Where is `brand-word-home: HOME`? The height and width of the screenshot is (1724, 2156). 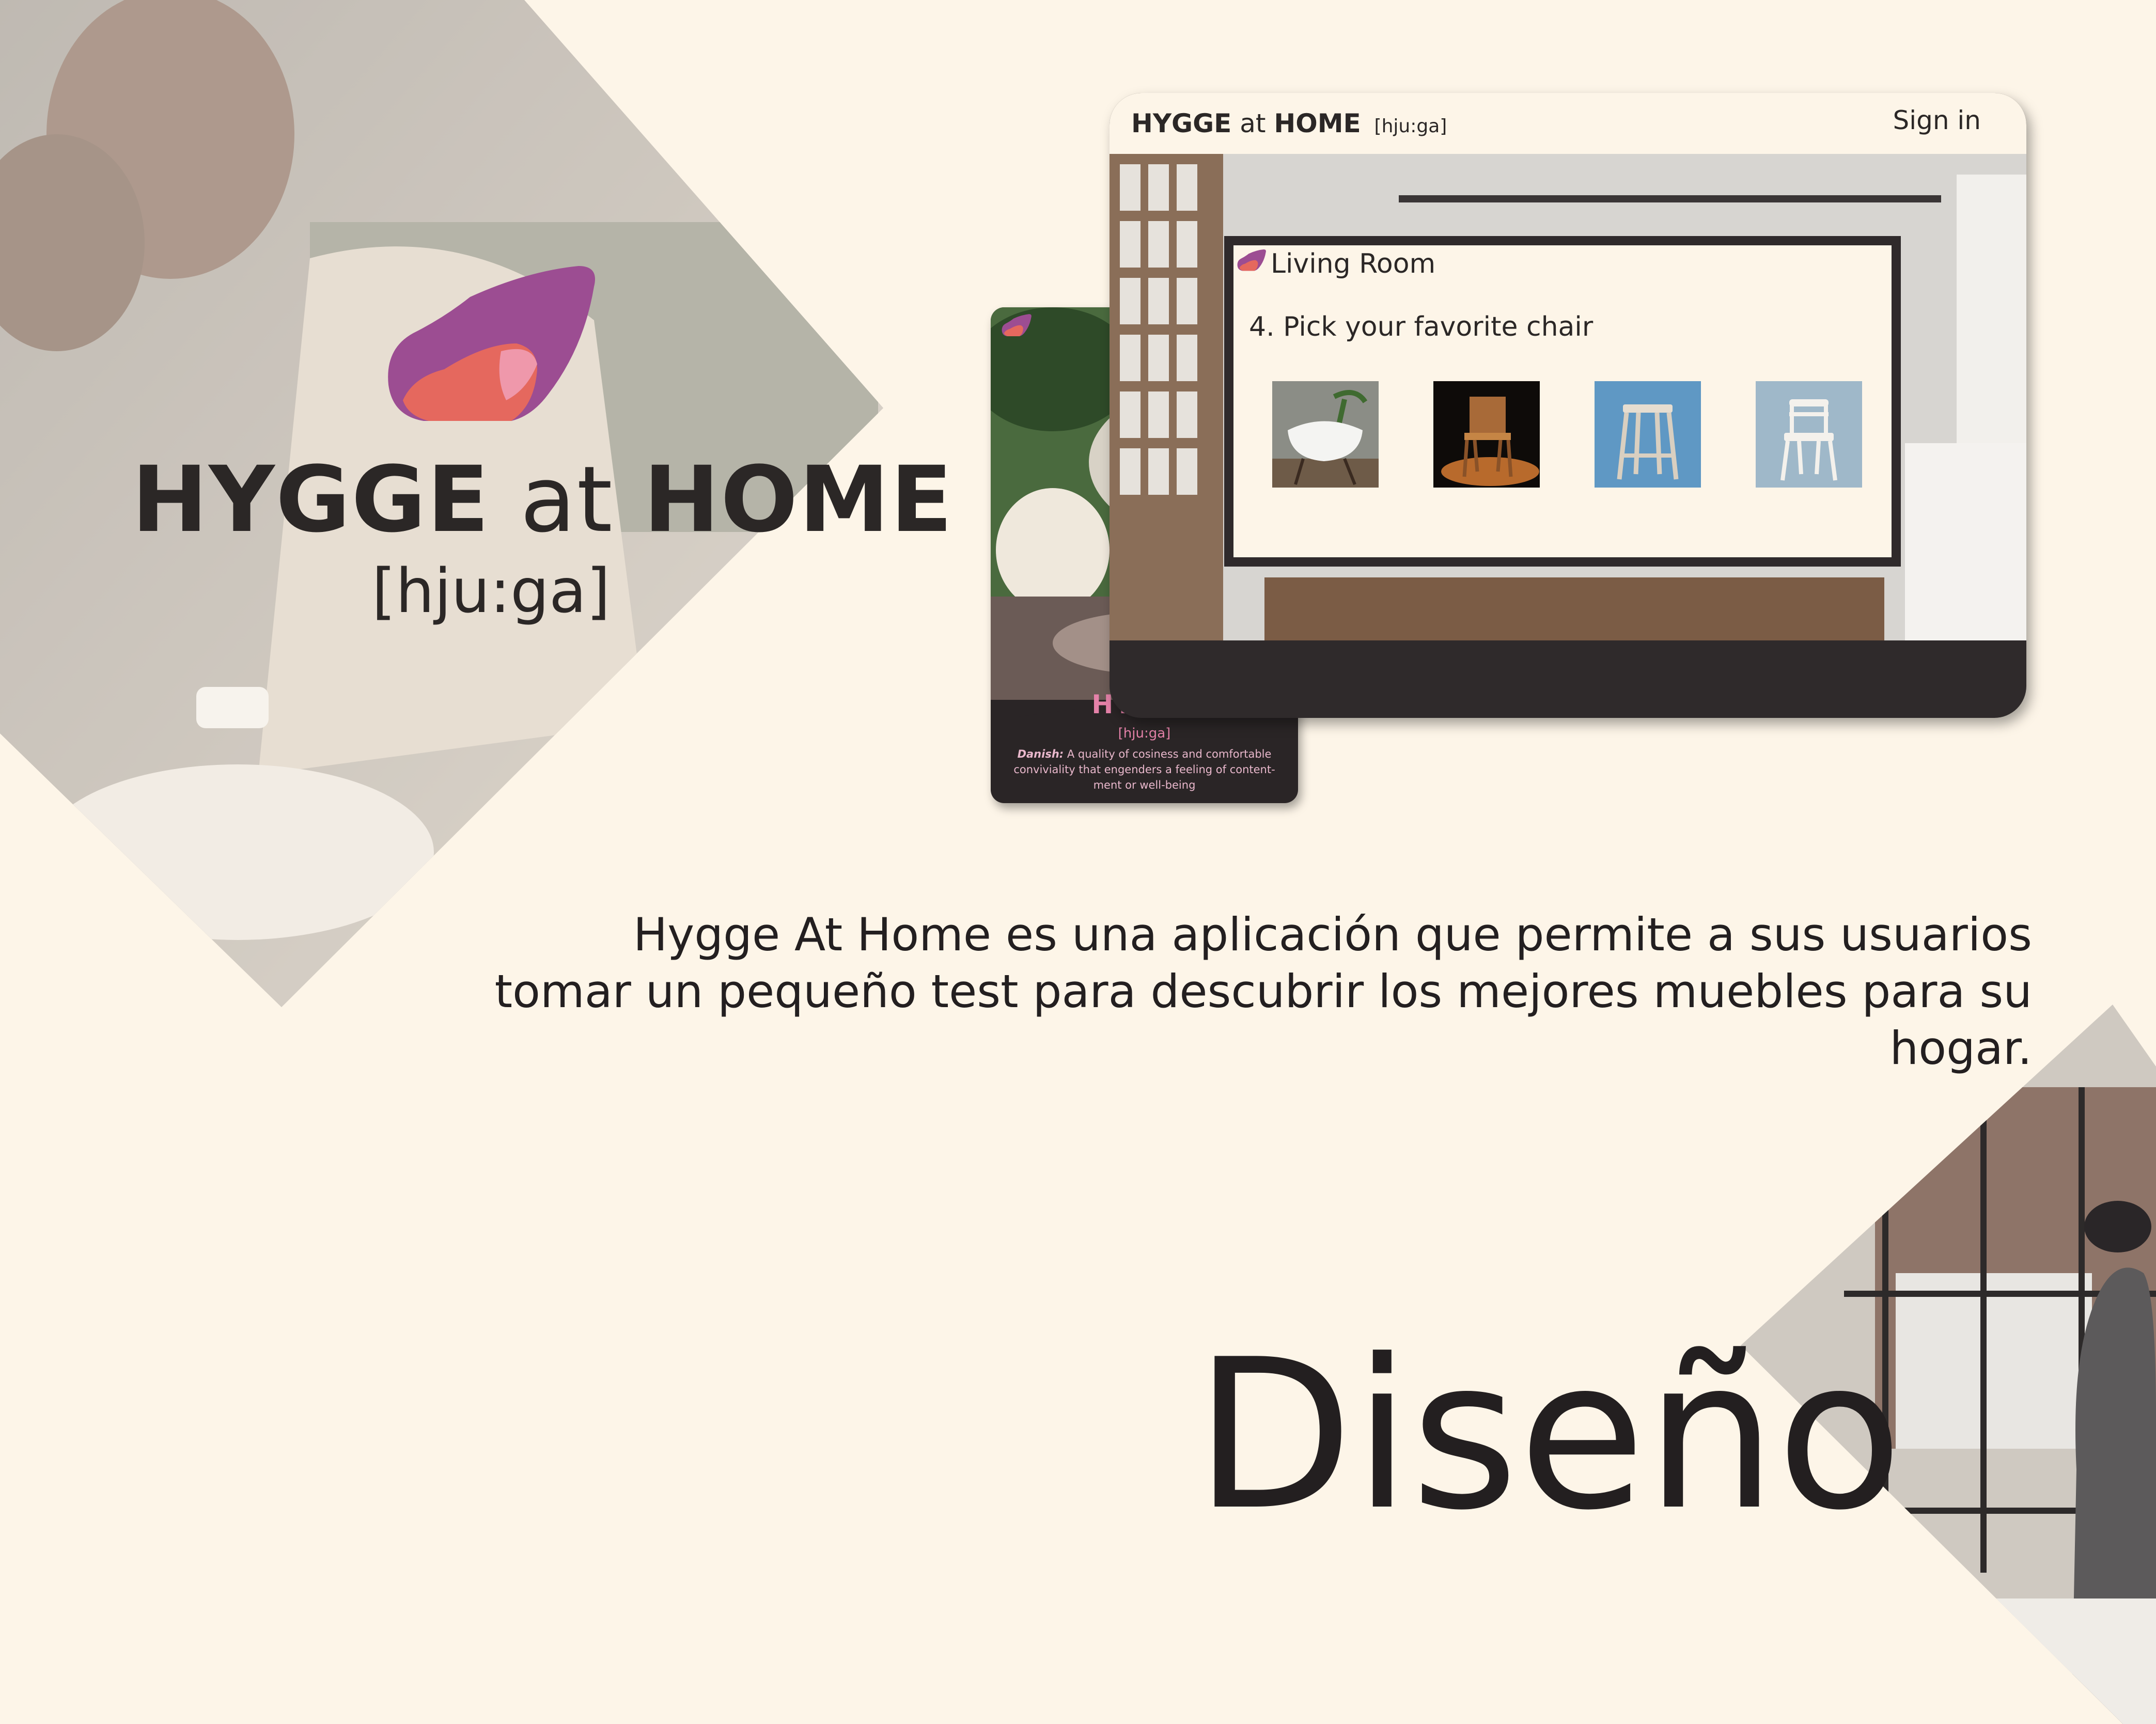 brand-word-home: HOME is located at coordinates (798, 500).